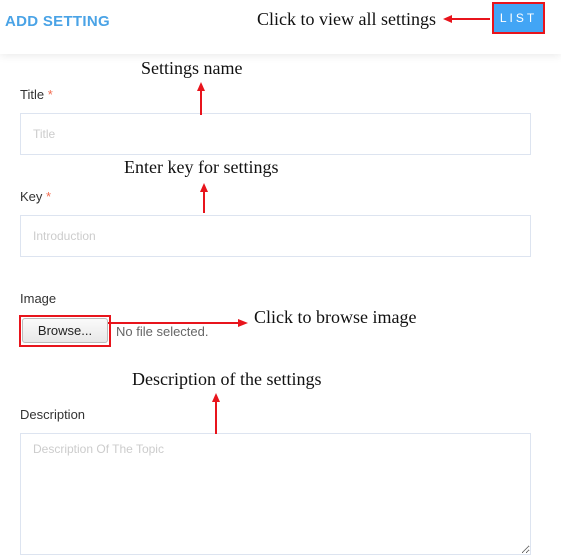 The image size is (561, 558). What do you see at coordinates (275, 134) in the screenshot?
I see `title-input` at bounding box center [275, 134].